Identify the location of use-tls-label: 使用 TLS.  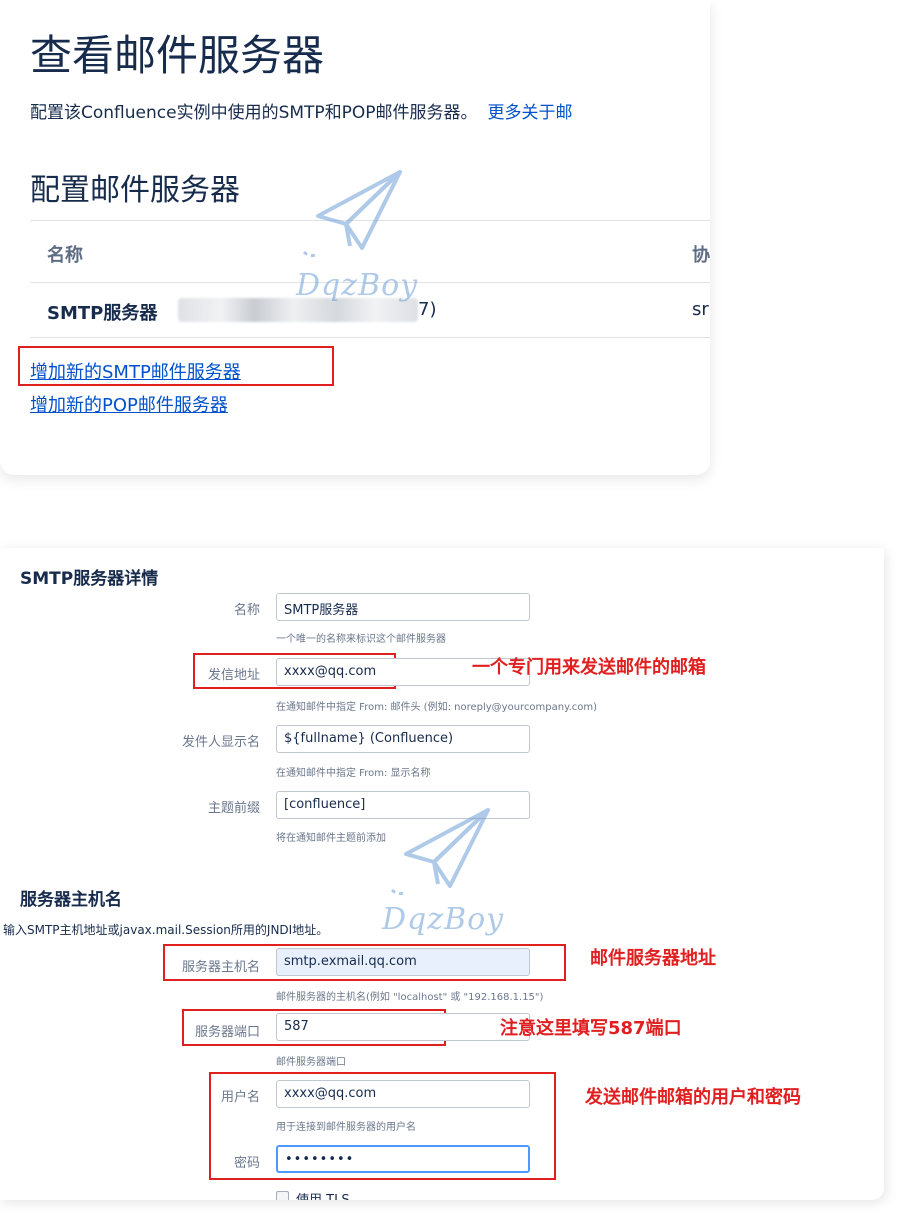
(323, 1194).